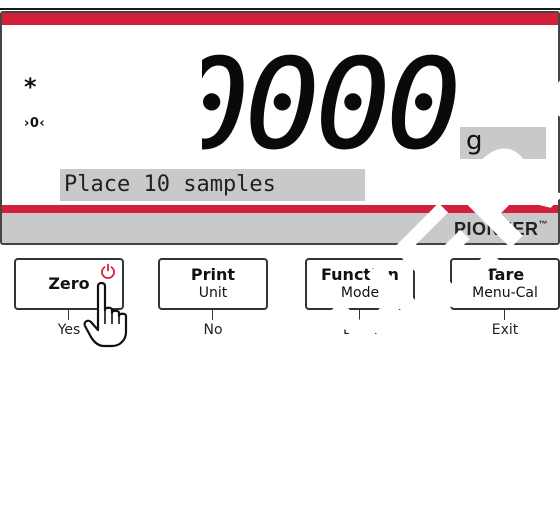 The height and width of the screenshot is (520, 560). I want to click on function-key-secondary-label: Back, so click(360, 330).